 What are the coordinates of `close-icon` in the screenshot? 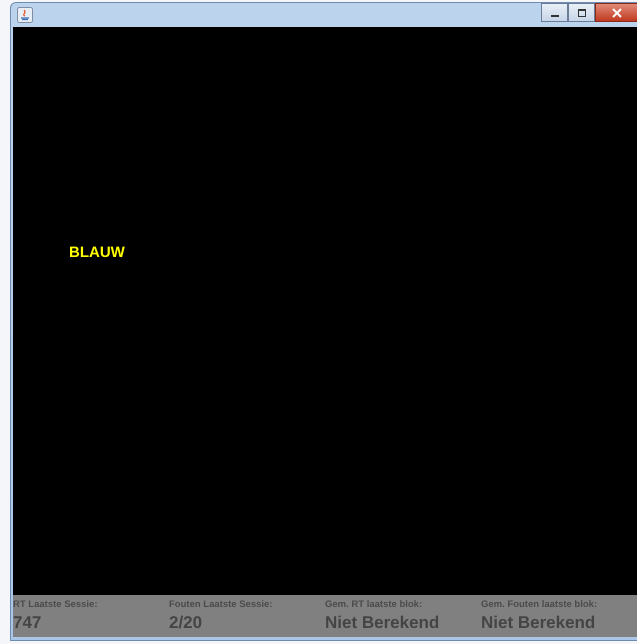 It's located at (617, 13).